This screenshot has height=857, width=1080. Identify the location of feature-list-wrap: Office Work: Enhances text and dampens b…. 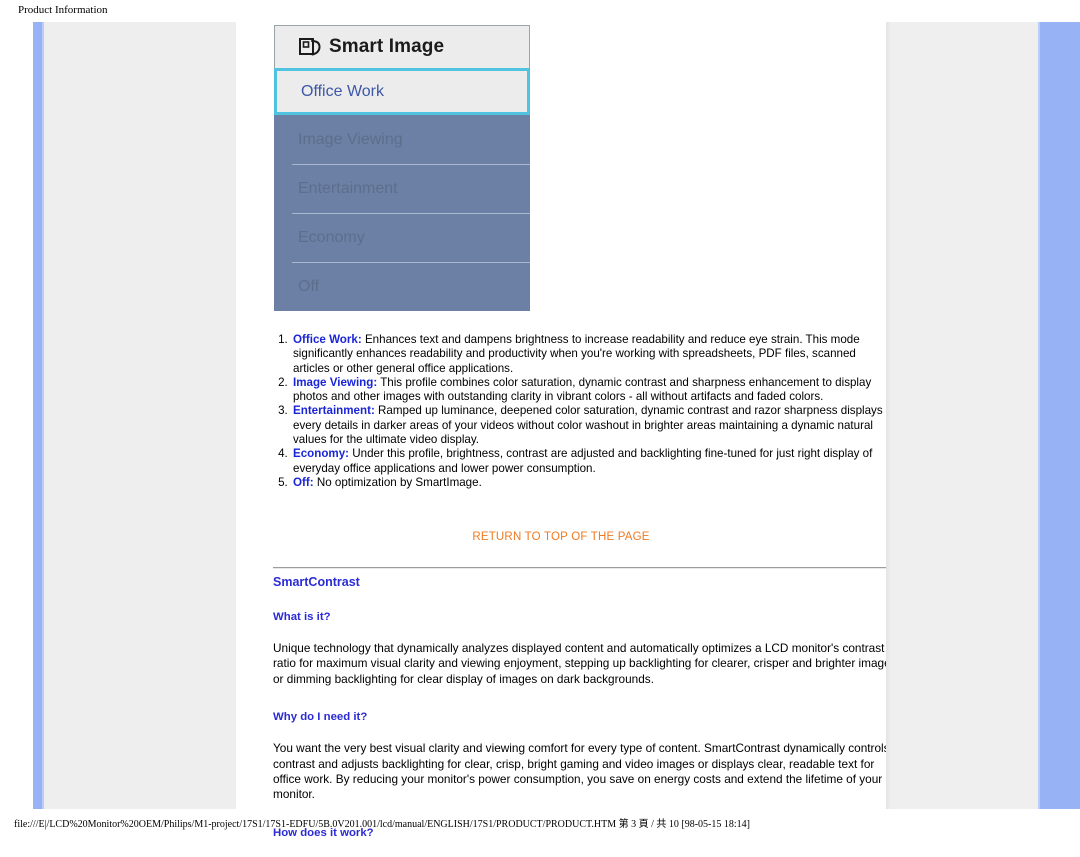
(573, 411).